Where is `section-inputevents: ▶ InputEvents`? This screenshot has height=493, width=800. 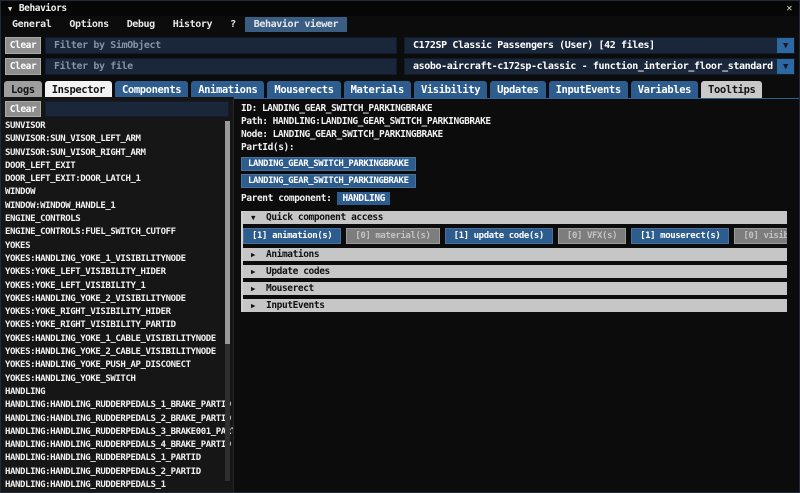 section-inputevents: ▶ InputEvents is located at coordinates (515, 305).